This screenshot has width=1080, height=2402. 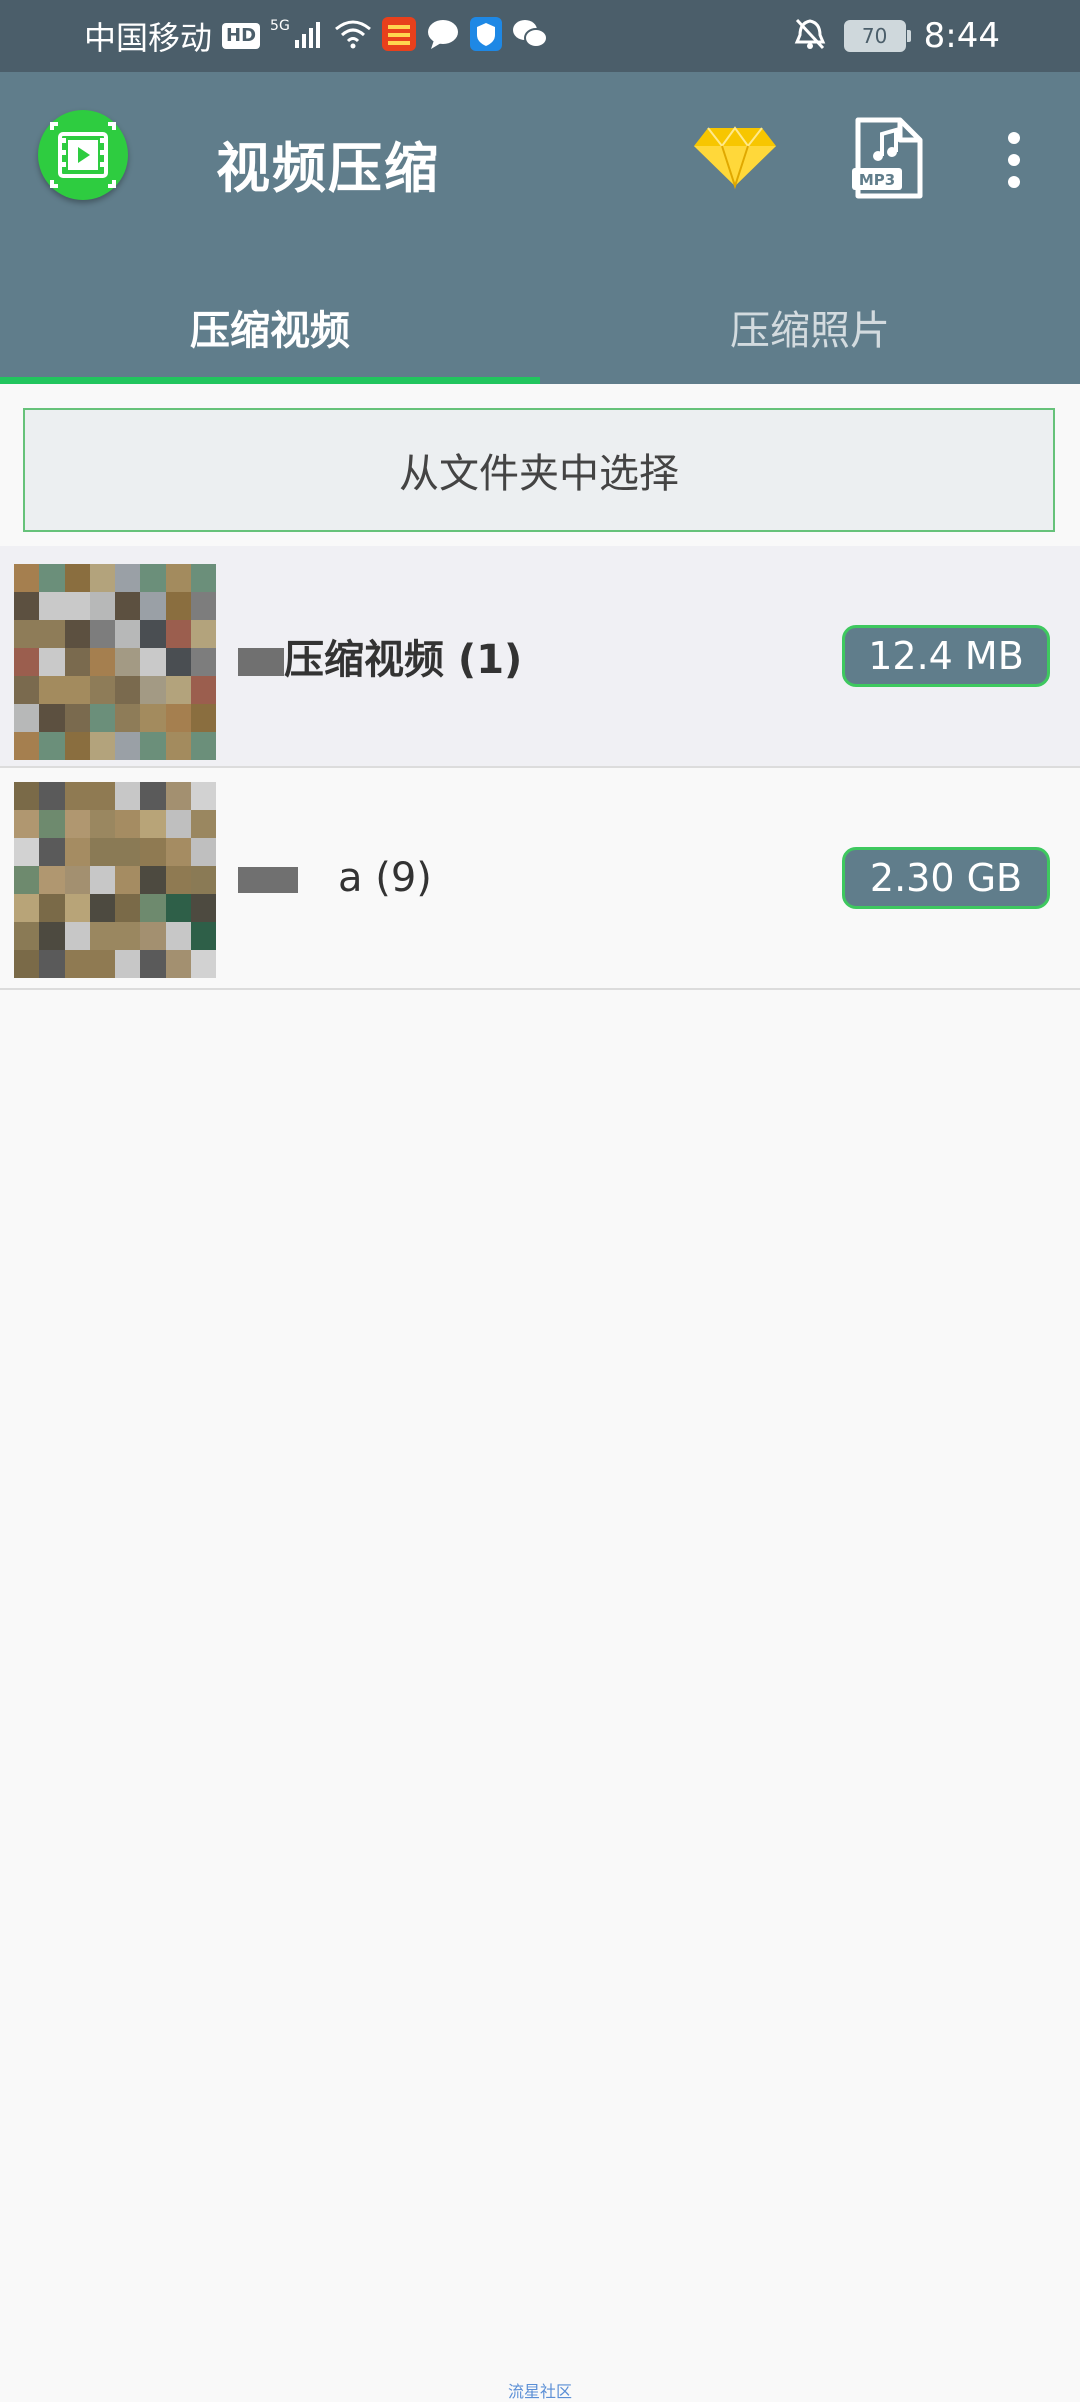 I want to click on app-bar: 视频压缩 MP3 压缩视频 压缩照片, so click(x=540, y=228).